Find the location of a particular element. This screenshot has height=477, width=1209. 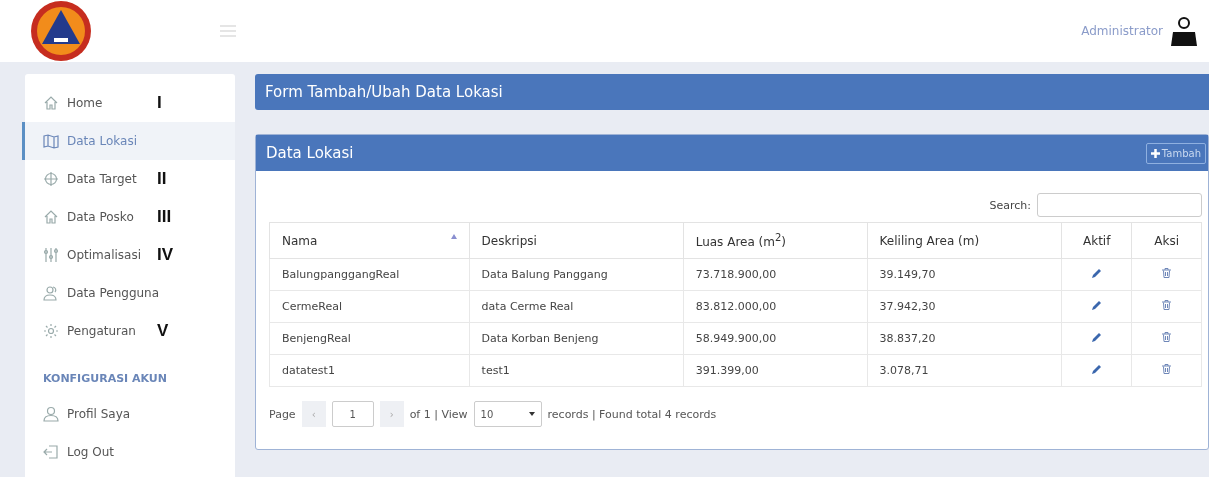

table-cell: BalungpanggangReal is located at coordinates (369, 274).